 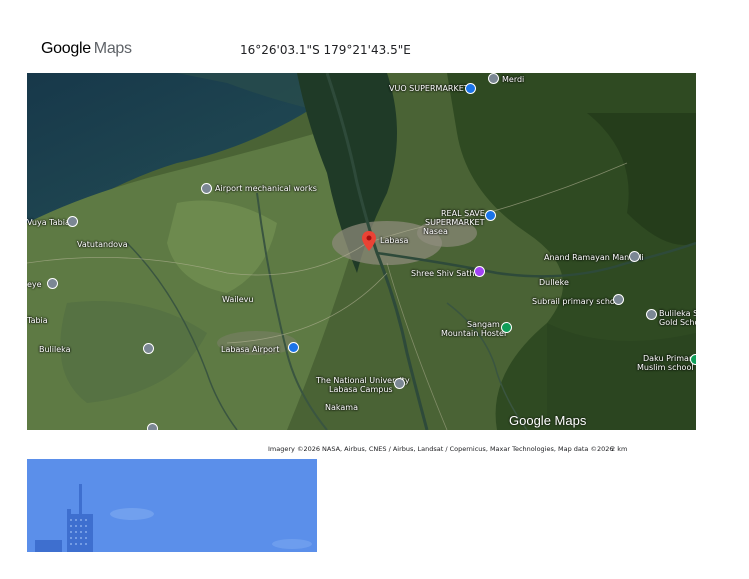 I want to click on airport-mechanical-label: Airport mechanical works, so click(x=266, y=188).